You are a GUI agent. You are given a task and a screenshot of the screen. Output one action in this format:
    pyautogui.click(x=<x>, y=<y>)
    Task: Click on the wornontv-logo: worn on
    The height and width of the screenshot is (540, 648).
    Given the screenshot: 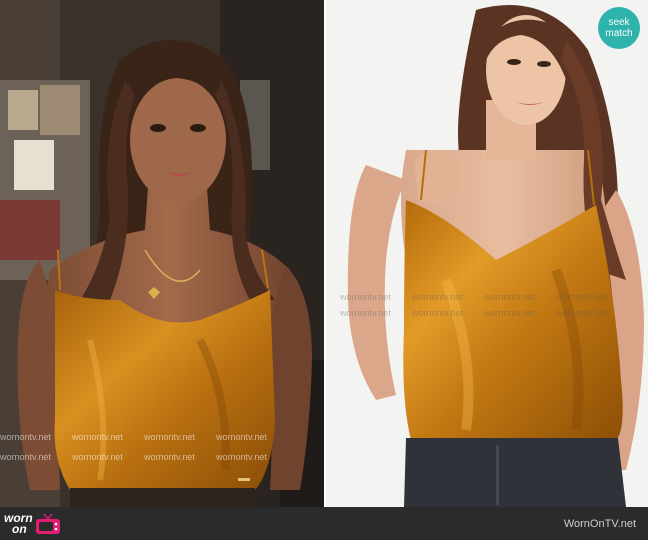 What is the action you would take?
    pyautogui.click(x=32, y=524)
    